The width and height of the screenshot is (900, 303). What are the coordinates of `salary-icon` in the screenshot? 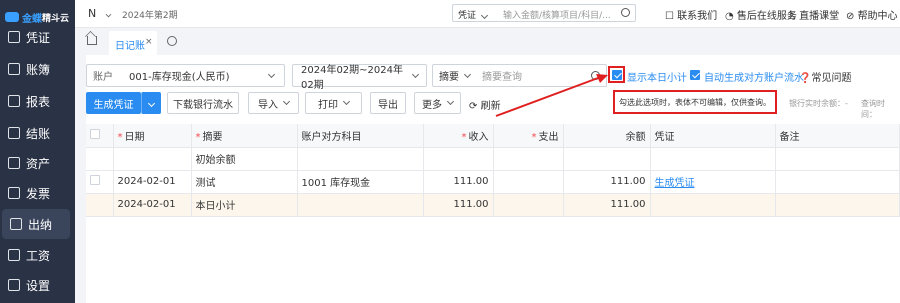 It's located at (14, 255).